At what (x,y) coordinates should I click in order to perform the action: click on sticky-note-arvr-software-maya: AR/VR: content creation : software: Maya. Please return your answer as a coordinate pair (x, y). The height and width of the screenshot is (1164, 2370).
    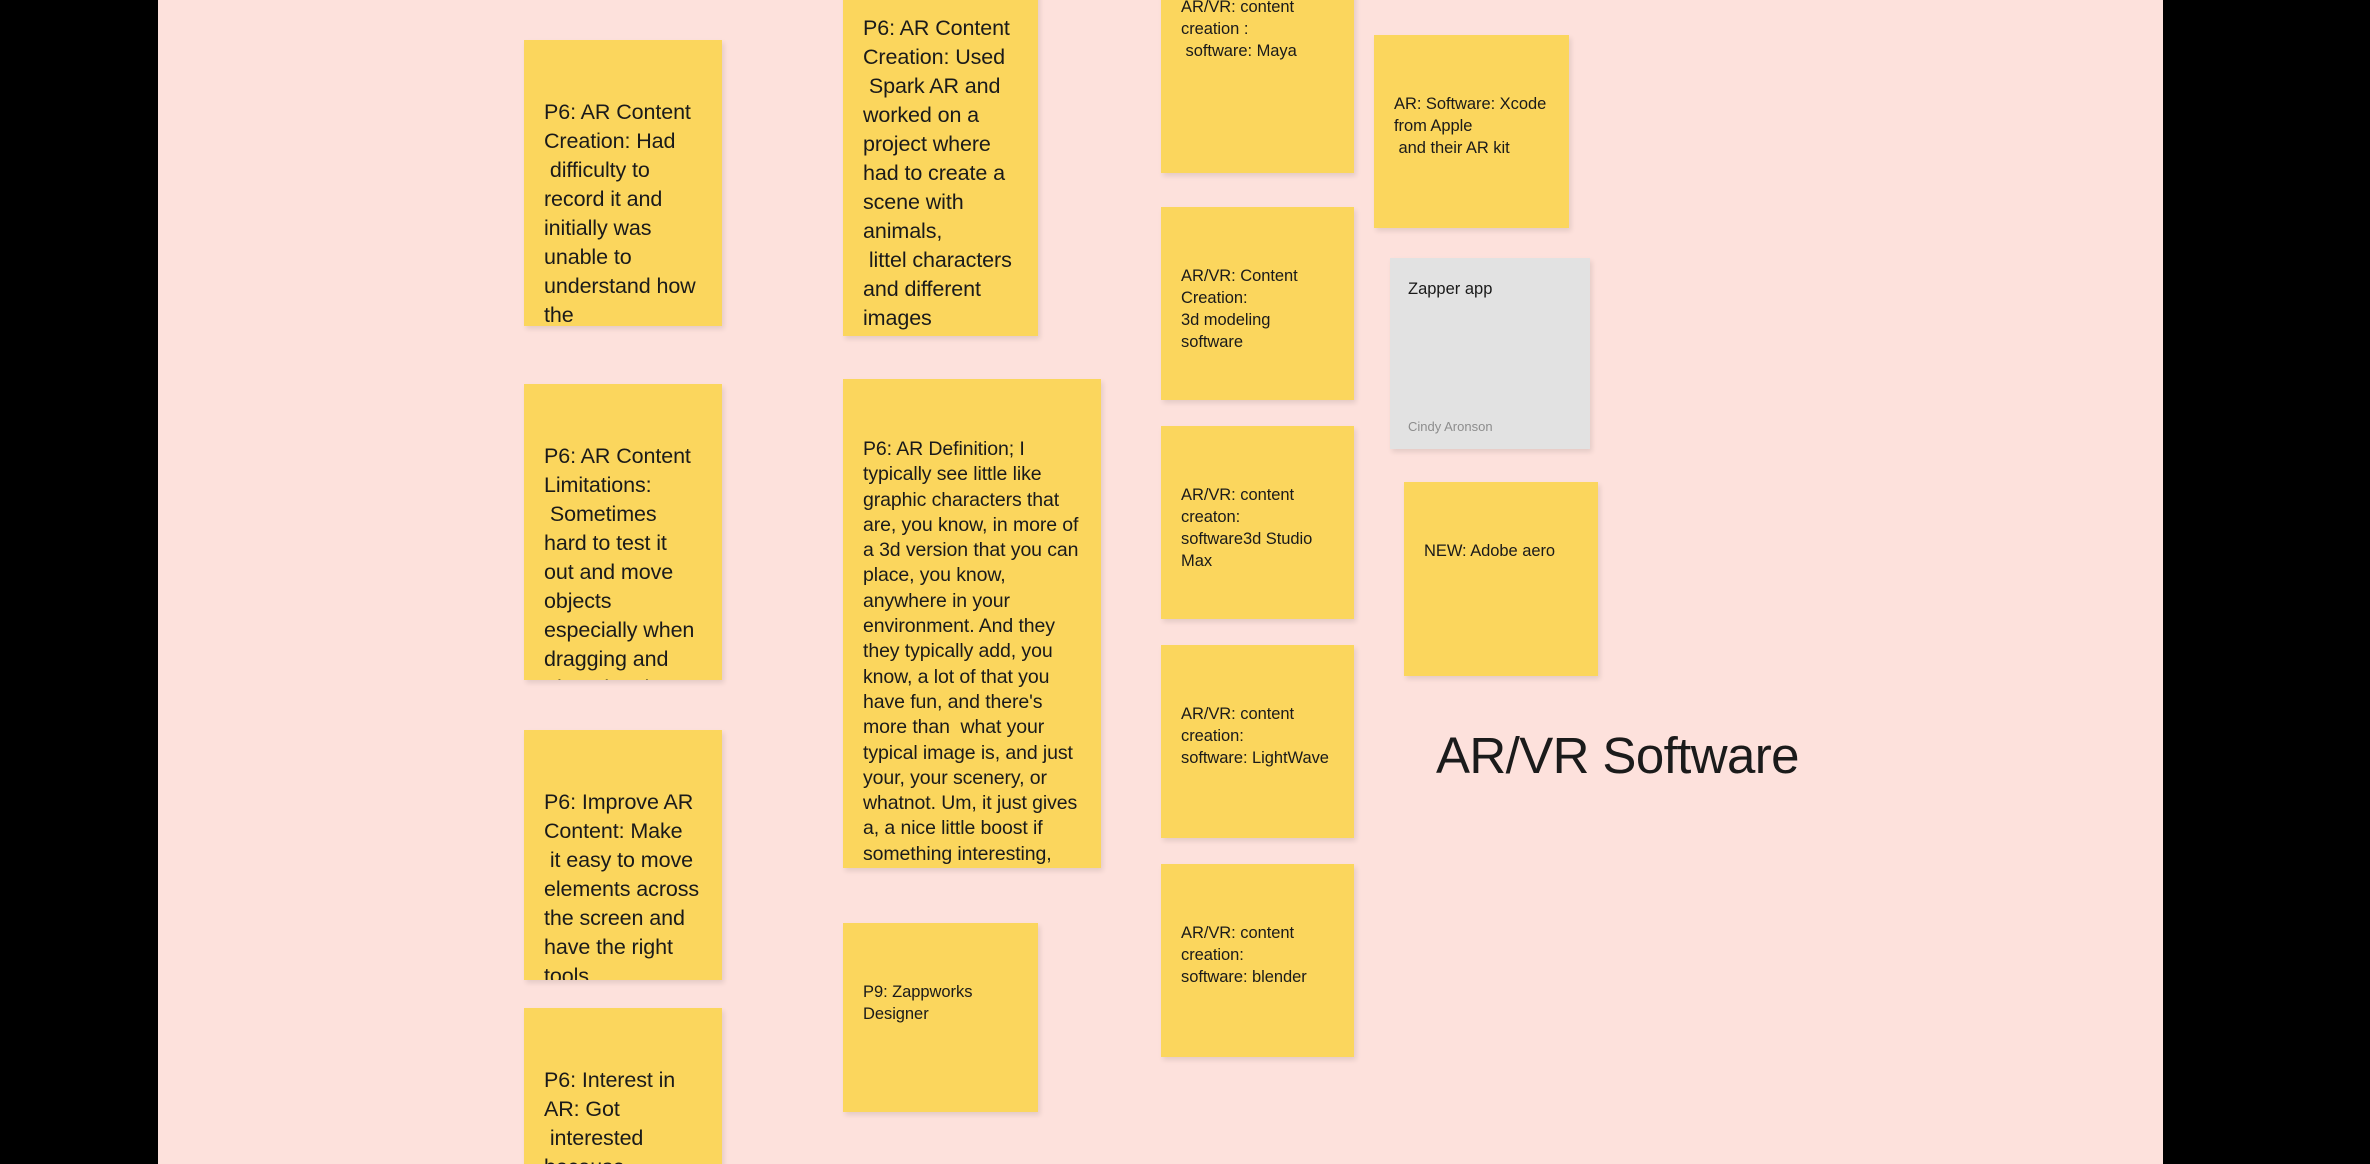
    Looking at the image, I should click on (1257, 86).